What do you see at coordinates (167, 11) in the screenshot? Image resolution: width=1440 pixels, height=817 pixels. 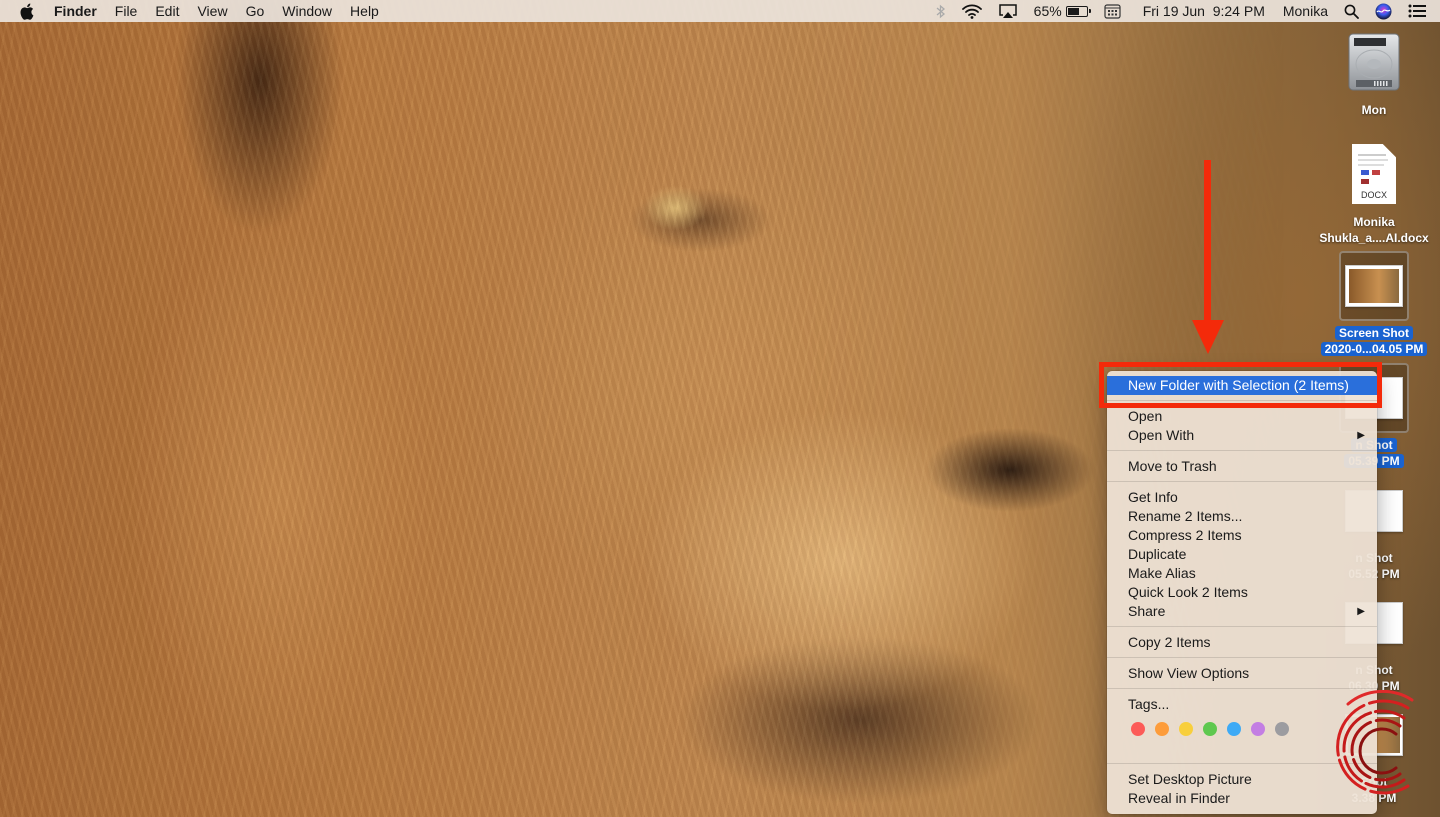 I see `menu-edit: Edit` at bounding box center [167, 11].